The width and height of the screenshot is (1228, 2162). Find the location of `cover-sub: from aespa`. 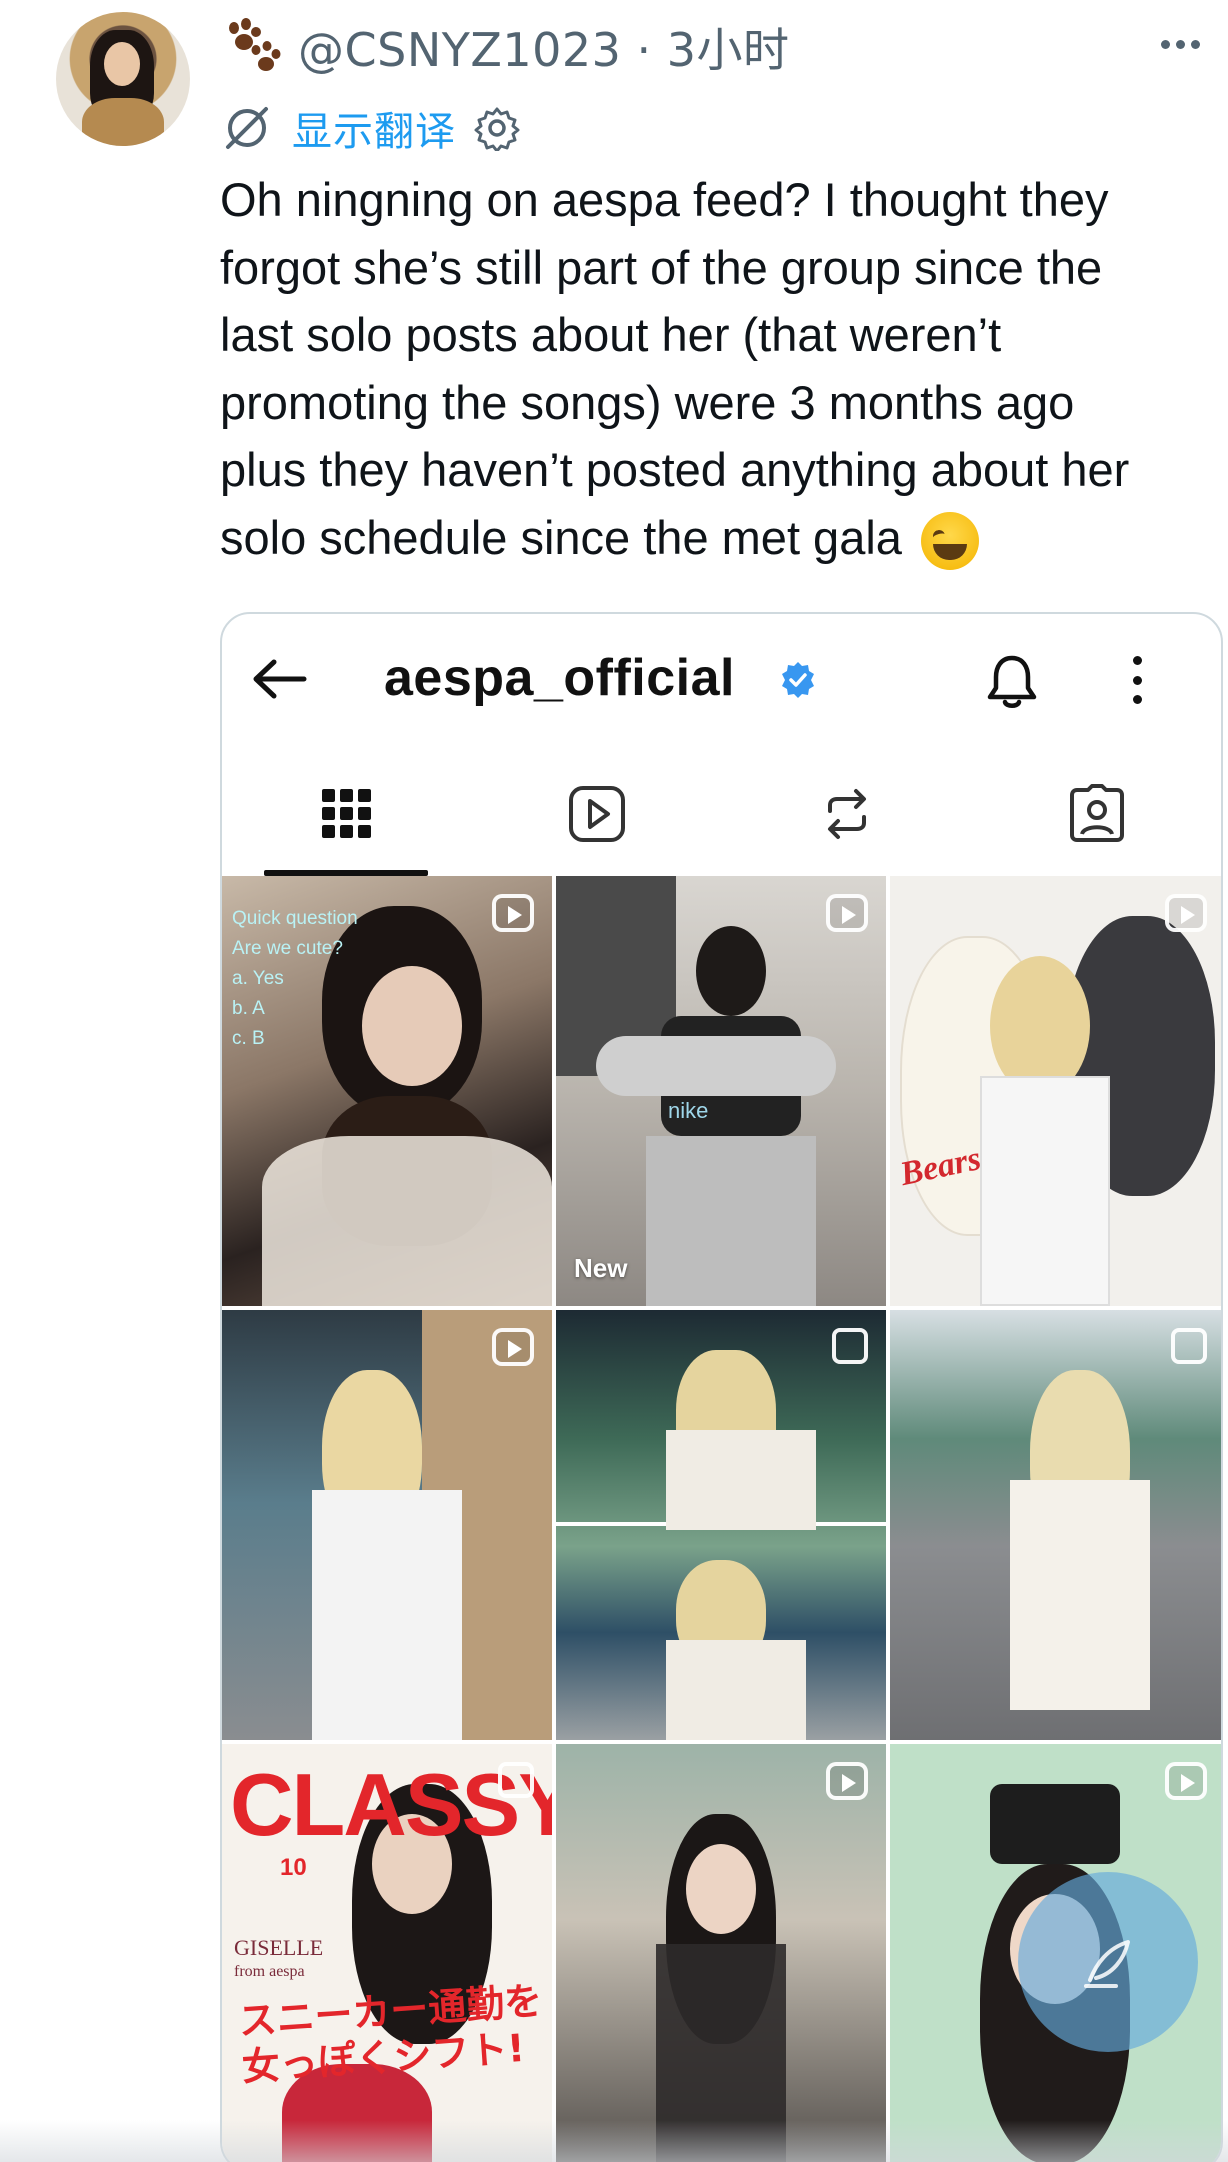

cover-sub: from aespa is located at coordinates (269, 1971).